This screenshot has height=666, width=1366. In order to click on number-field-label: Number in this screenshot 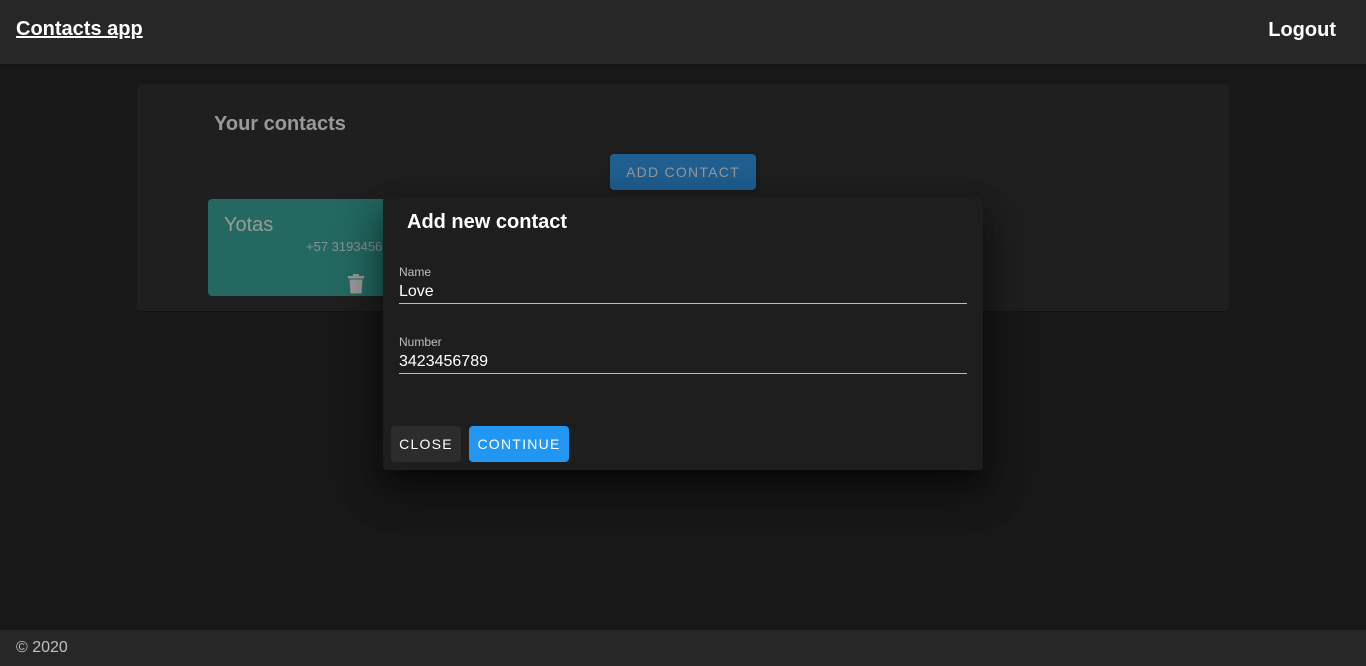, I will do `click(420, 342)`.